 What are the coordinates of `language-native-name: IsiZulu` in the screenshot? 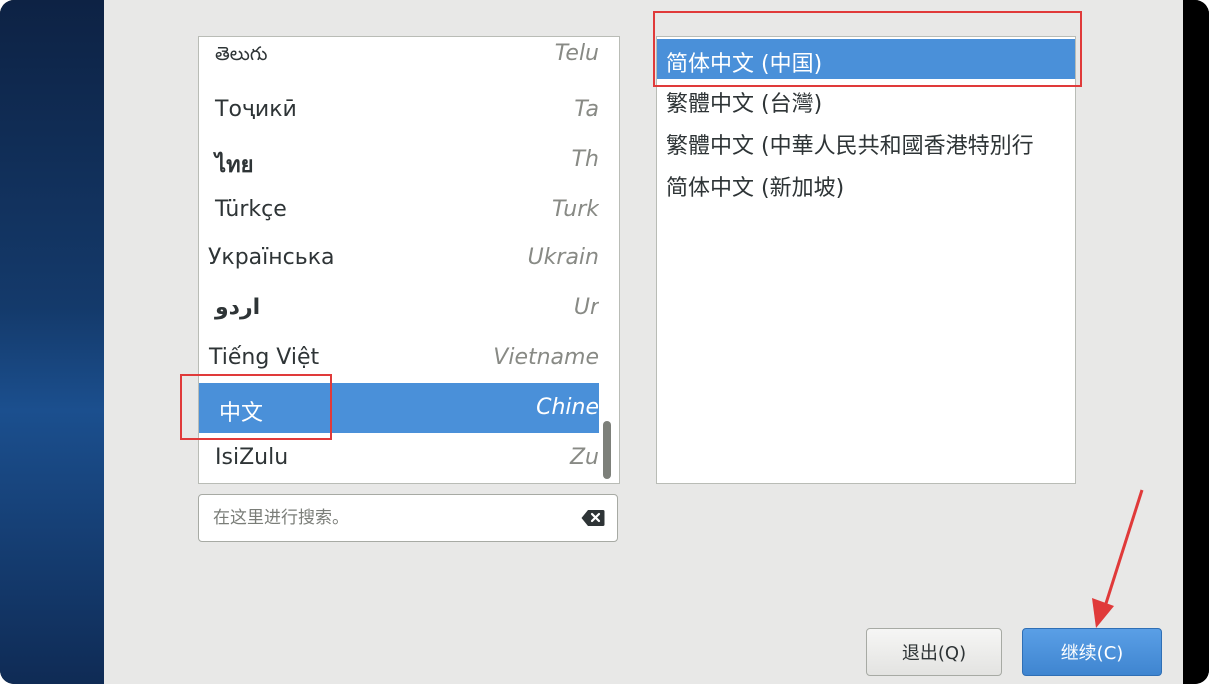 It's located at (252, 457).